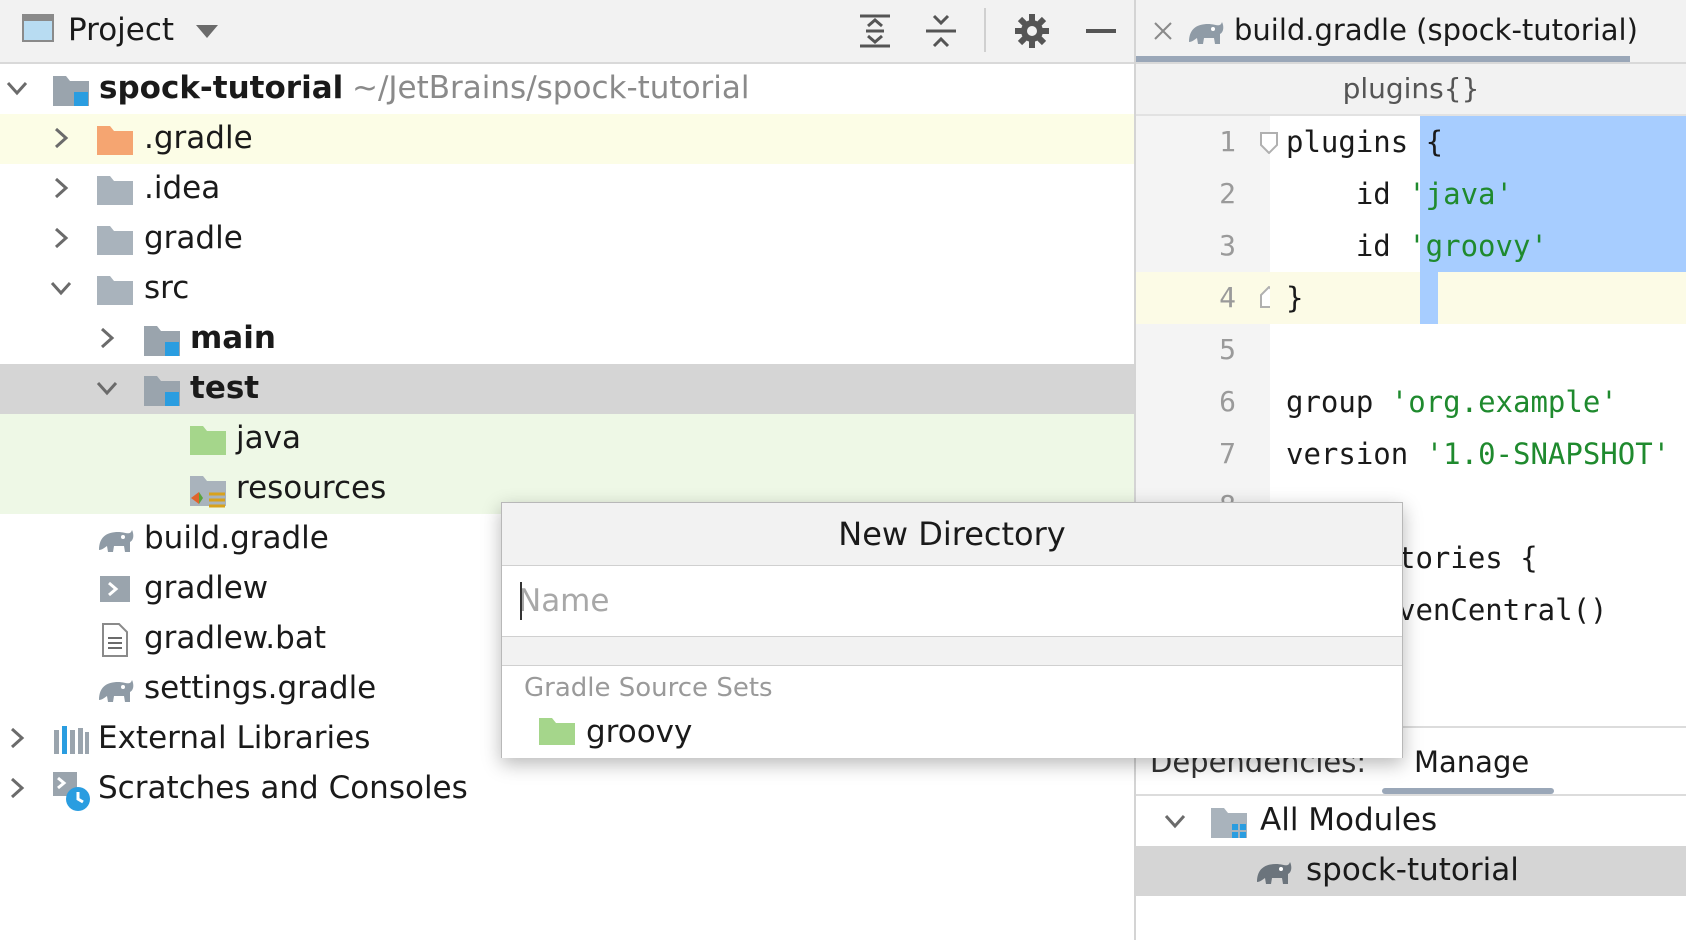  I want to click on tree-item-label: resources, so click(311, 488).